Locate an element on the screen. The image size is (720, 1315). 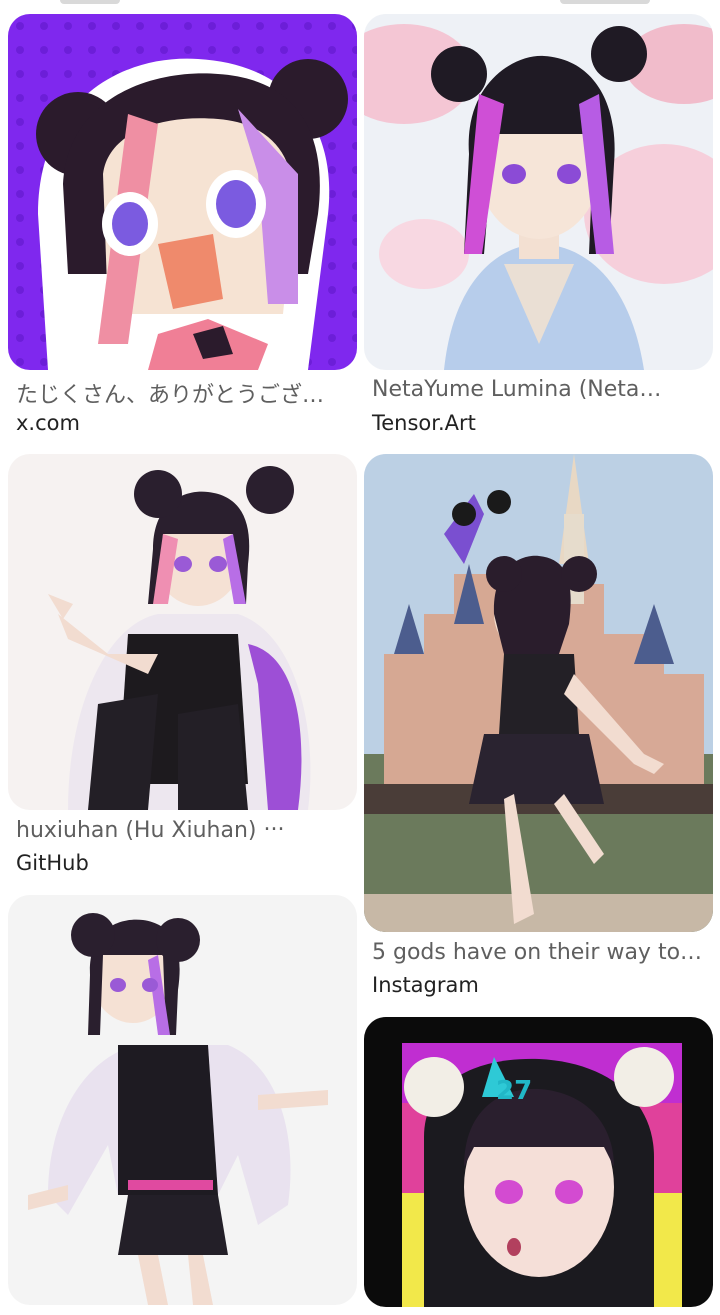
chibi-girl-image is located at coordinates (182, 192).